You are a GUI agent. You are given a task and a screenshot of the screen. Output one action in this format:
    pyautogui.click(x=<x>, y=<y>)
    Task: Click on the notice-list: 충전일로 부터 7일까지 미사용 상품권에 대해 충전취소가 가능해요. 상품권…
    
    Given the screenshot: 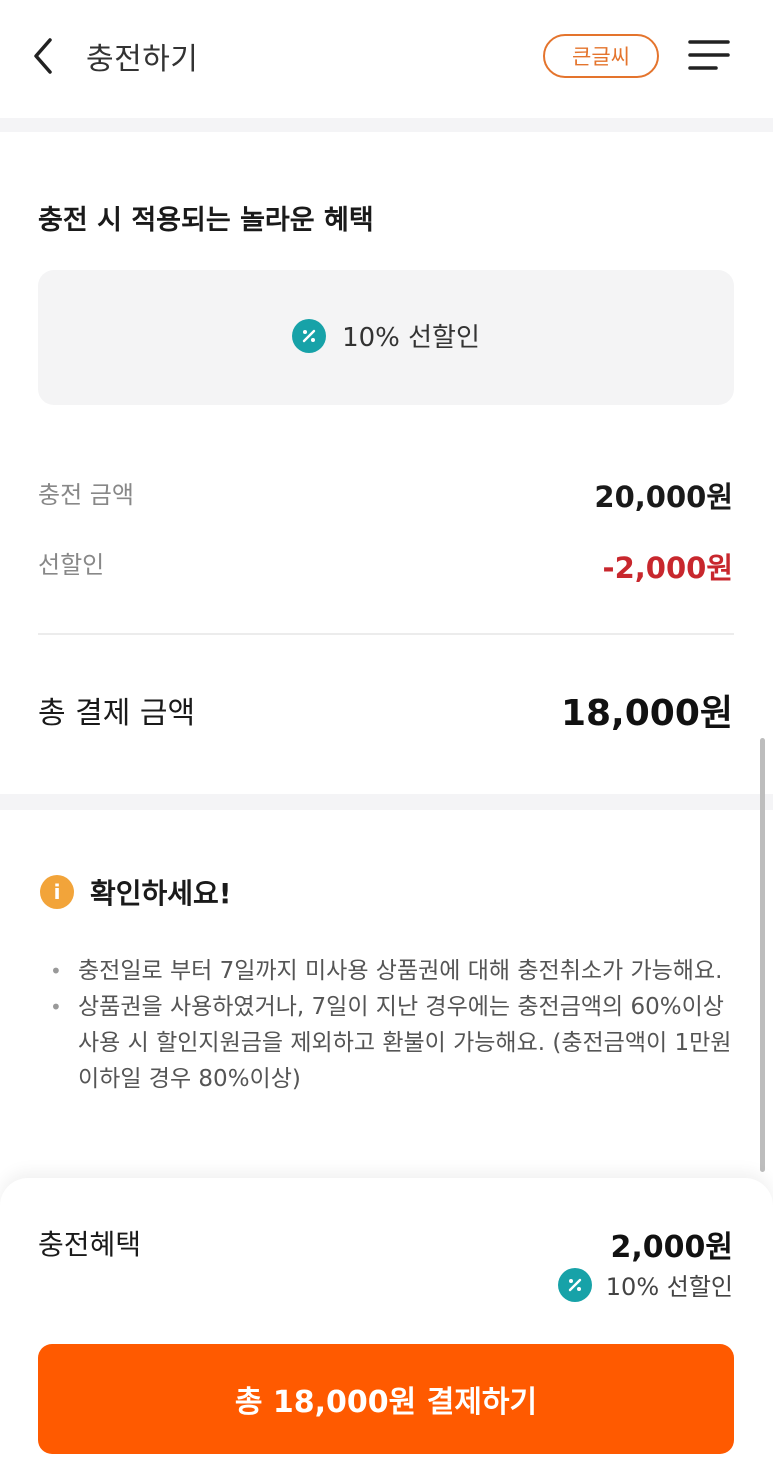 What is the action you would take?
    pyautogui.click(x=395, y=1025)
    